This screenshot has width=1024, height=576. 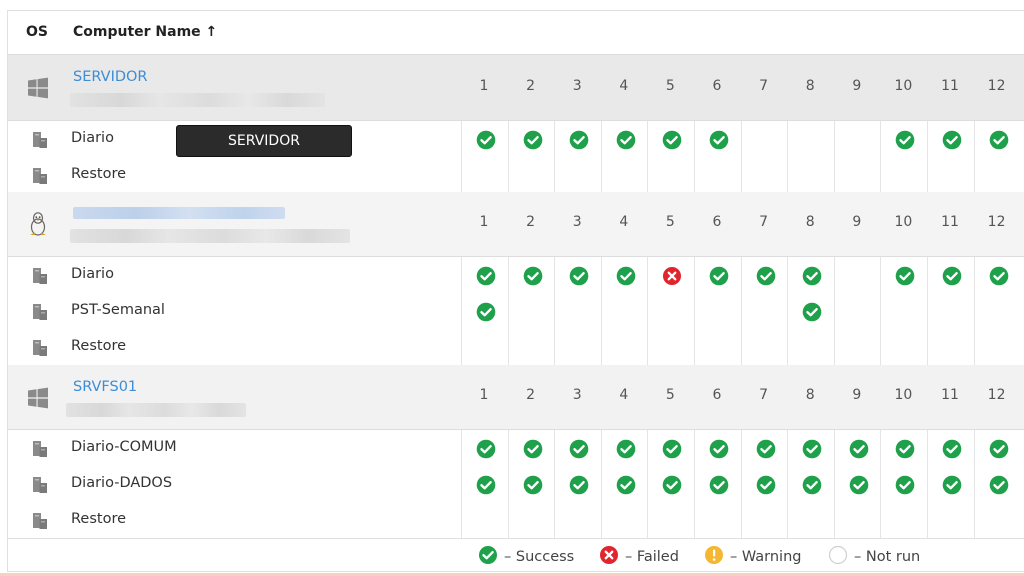 I want to click on backup-job-name: Diario-DADOS, so click(x=121, y=483).